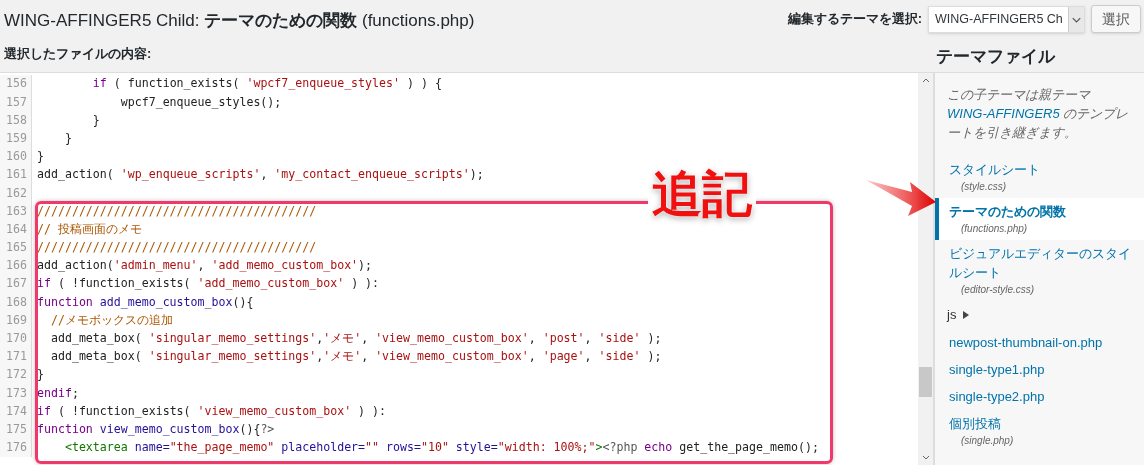 The height and width of the screenshot is (465, 1144). I want to click on page-title: WING-AFFINGER5 Child: テーマのための関数 (functions.php), so click(239, 21).